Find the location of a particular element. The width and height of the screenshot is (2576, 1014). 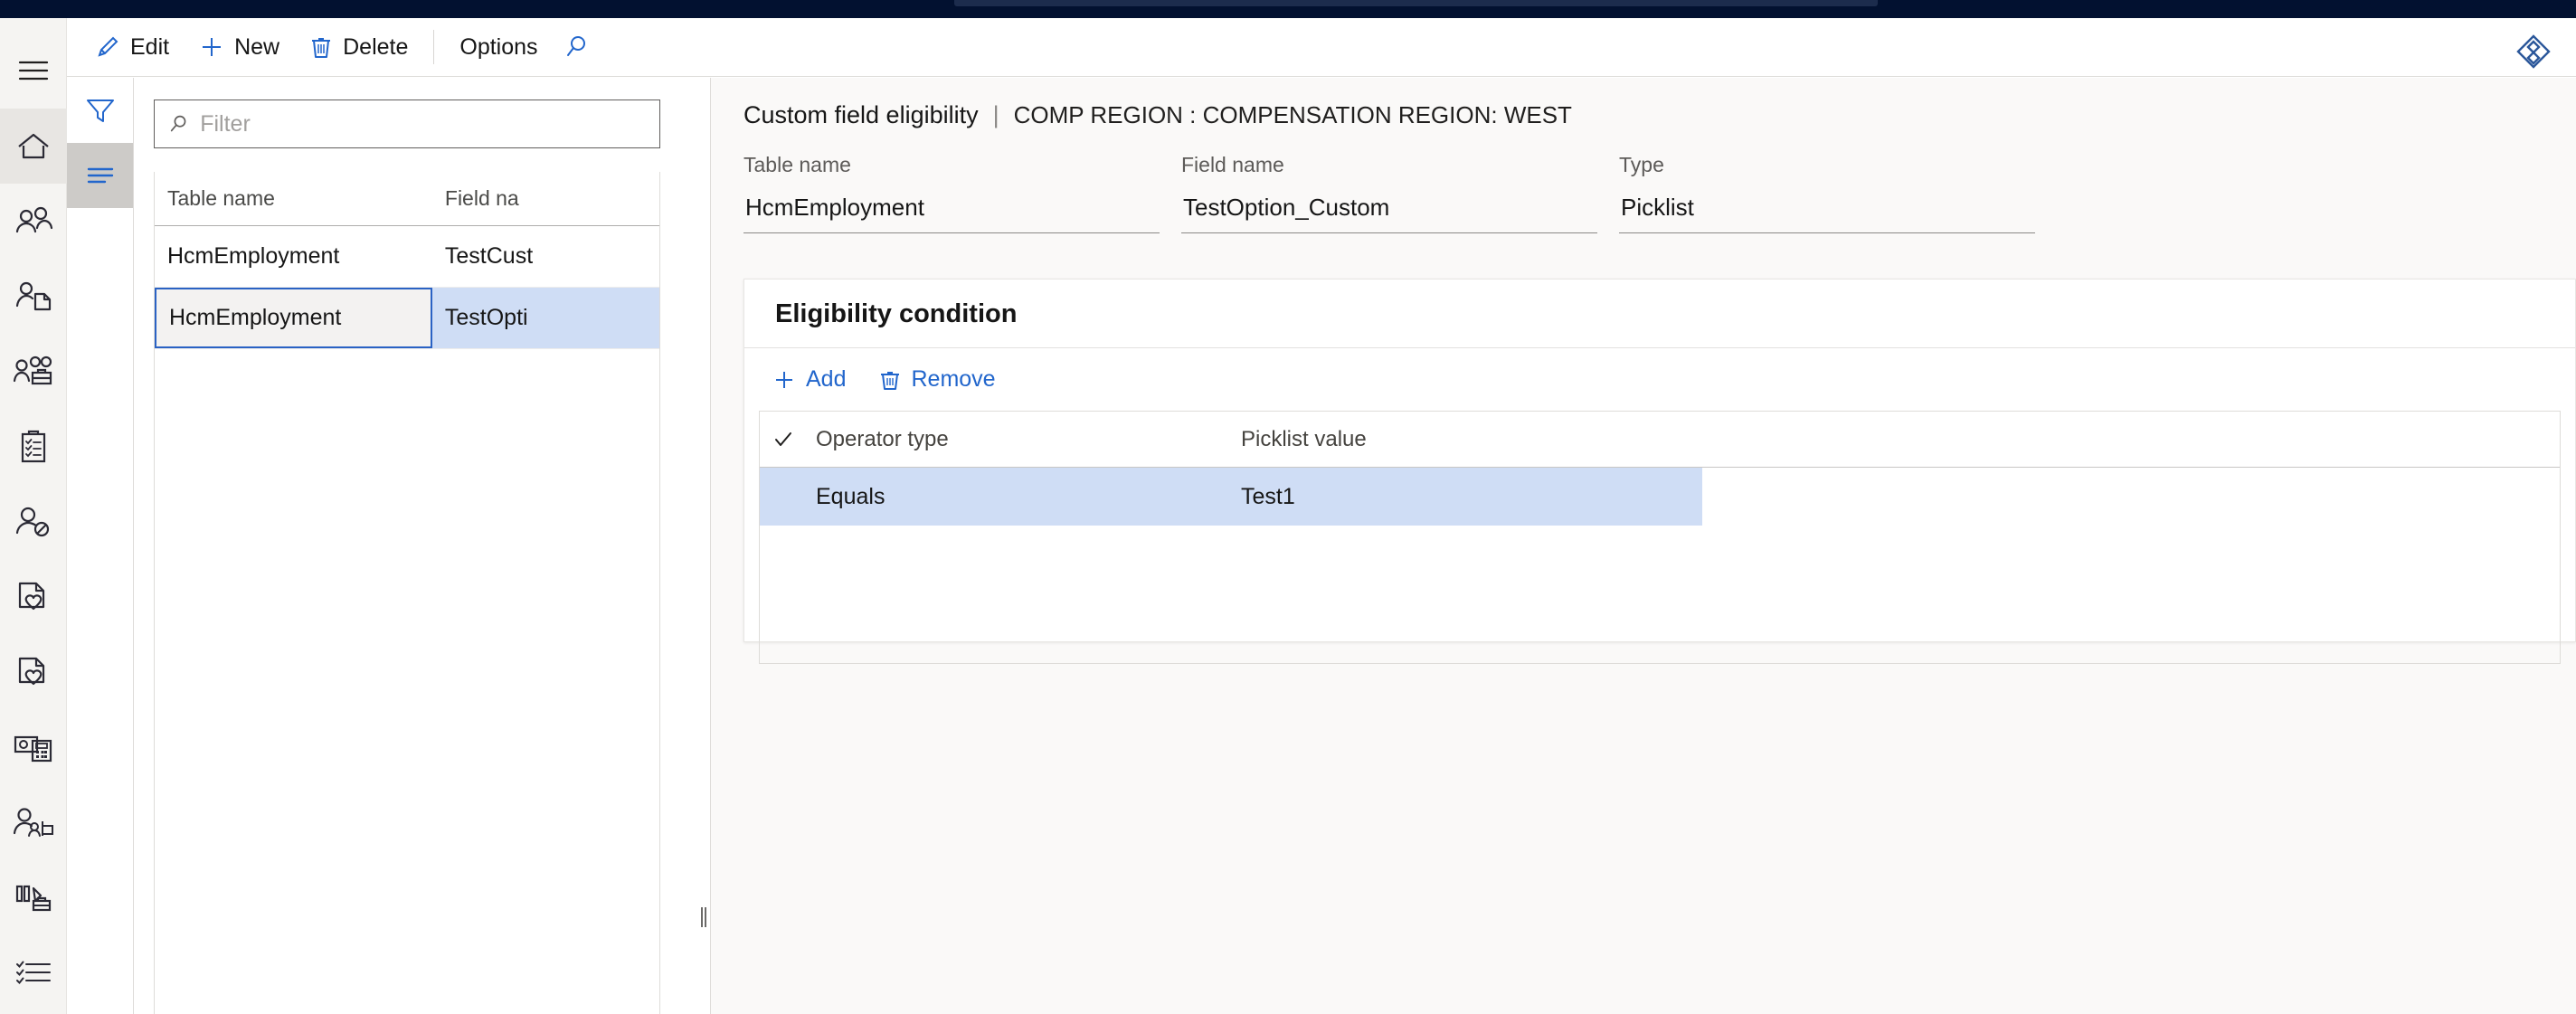

delete-button-label: Delete is located at coordinates (376, 46).